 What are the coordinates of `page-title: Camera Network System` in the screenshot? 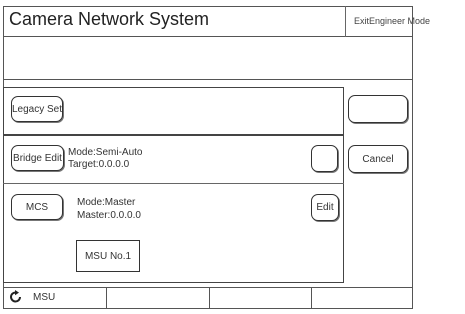 It's located at (109, 19).